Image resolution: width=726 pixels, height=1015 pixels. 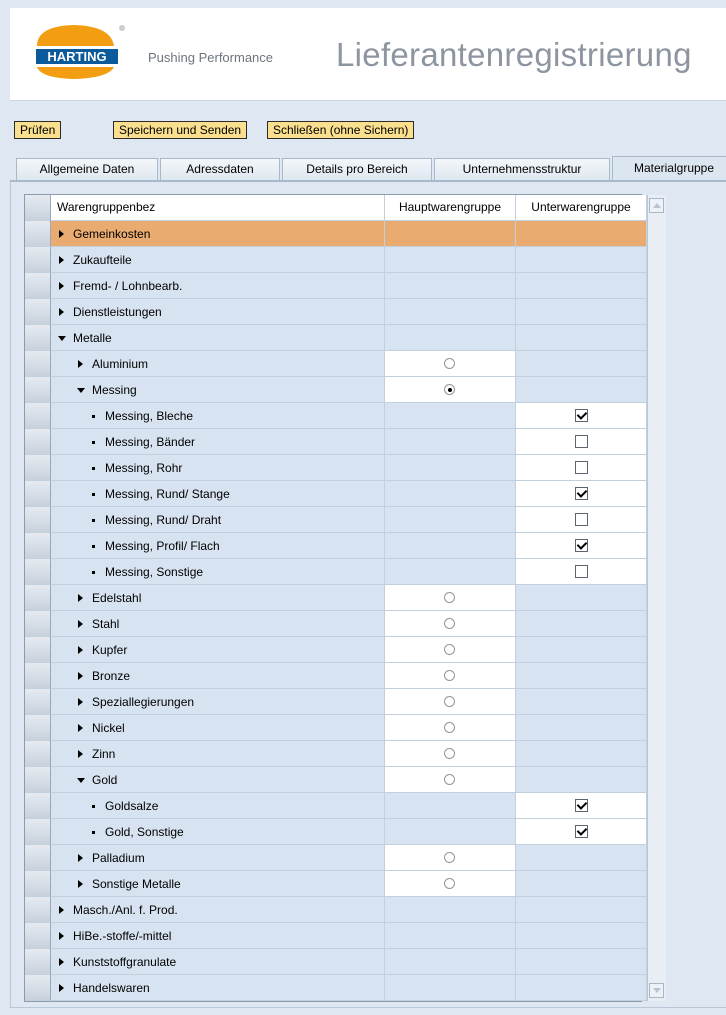 I want to click on table-row: Messing, Sonstige, so click(x=336, y=572).